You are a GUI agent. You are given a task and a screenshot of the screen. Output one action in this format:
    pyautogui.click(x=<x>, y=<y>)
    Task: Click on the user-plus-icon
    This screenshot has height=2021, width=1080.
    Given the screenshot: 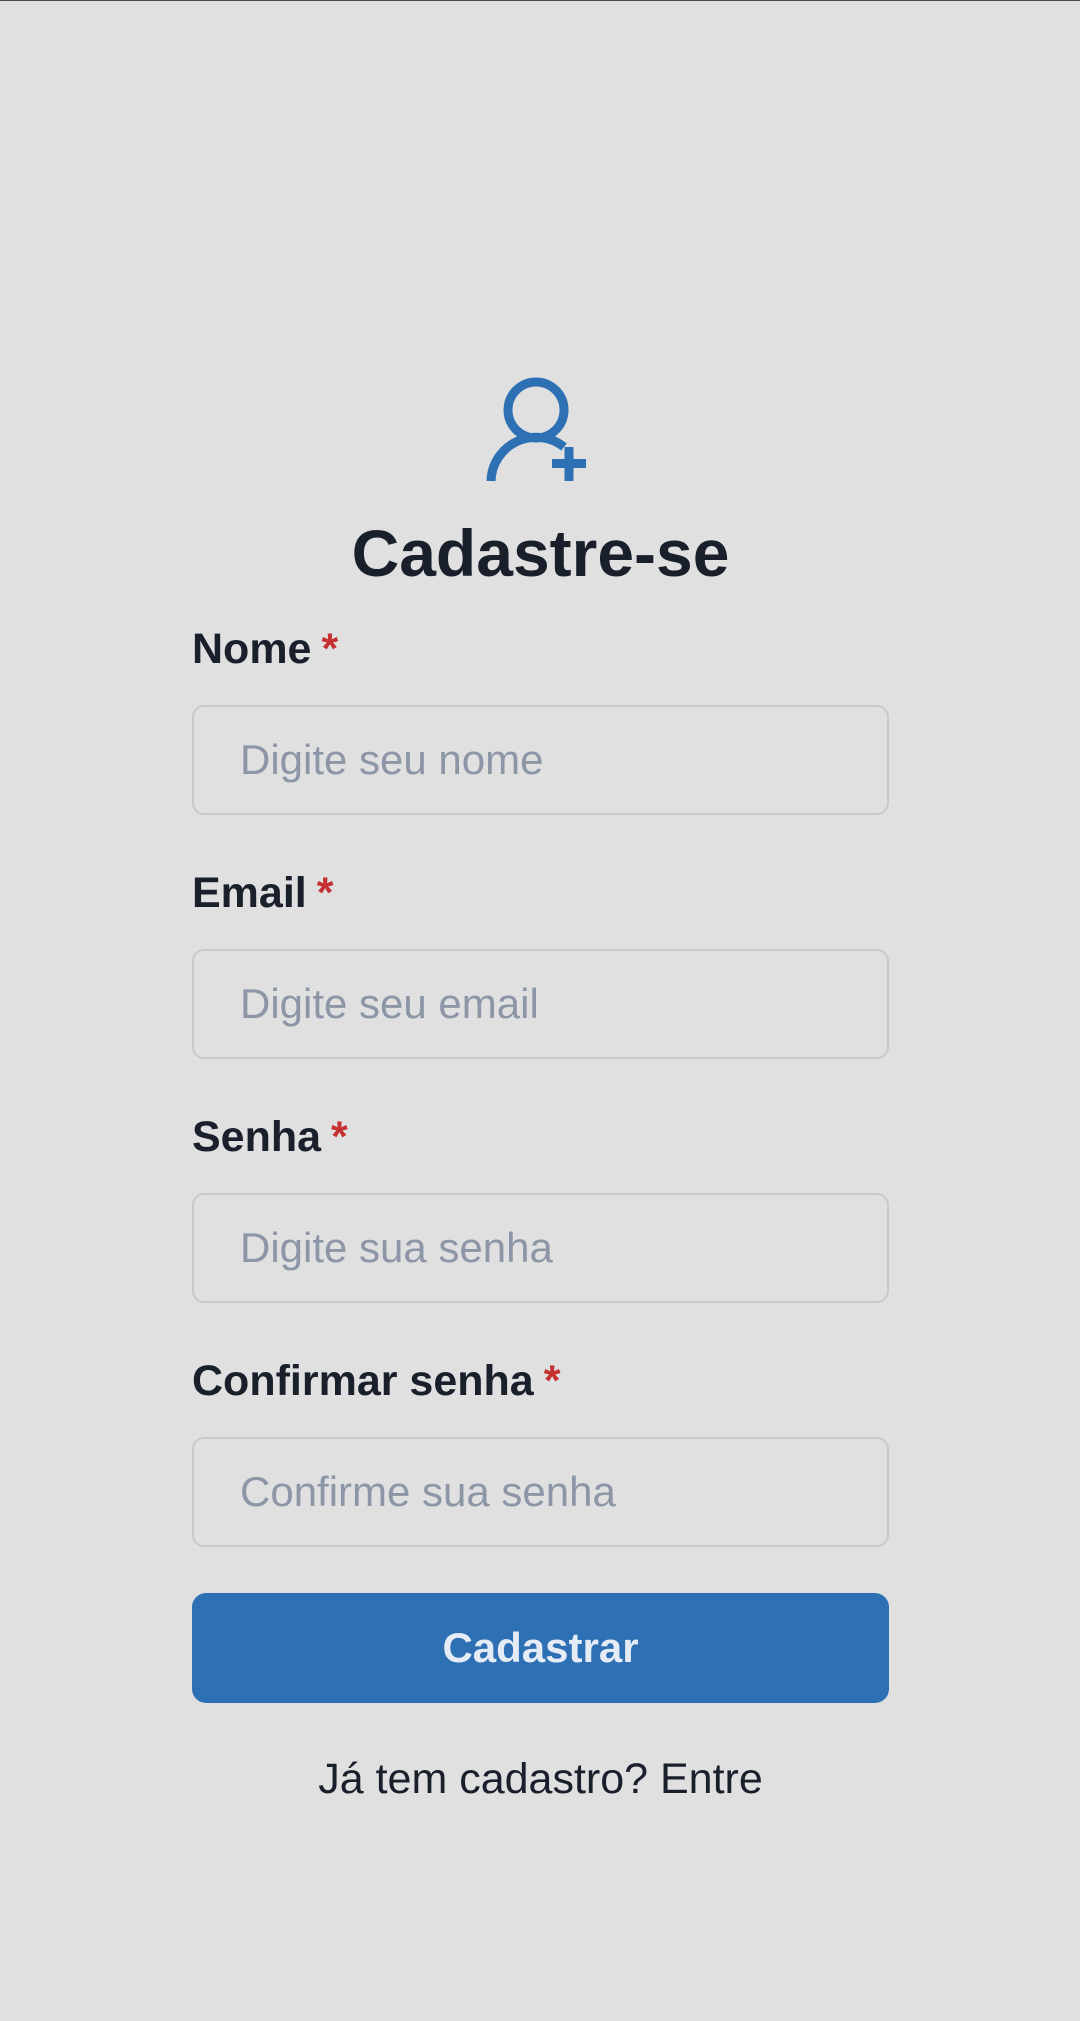 What is the action you would take?
    pyautogui.click(x=536, y=429)
    